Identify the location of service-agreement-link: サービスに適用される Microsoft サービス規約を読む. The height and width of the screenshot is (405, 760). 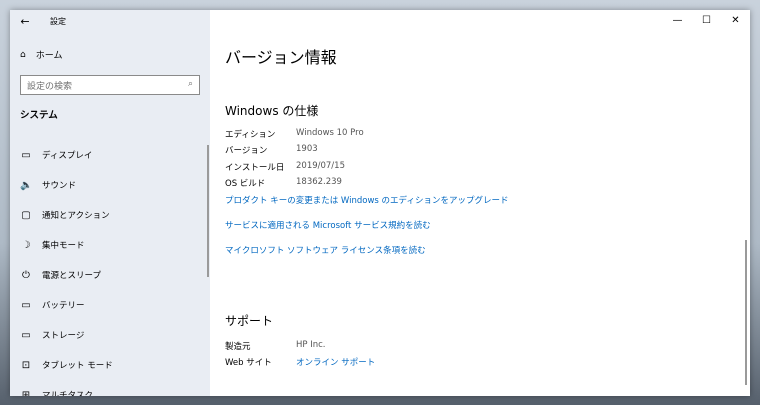
(328, 225).